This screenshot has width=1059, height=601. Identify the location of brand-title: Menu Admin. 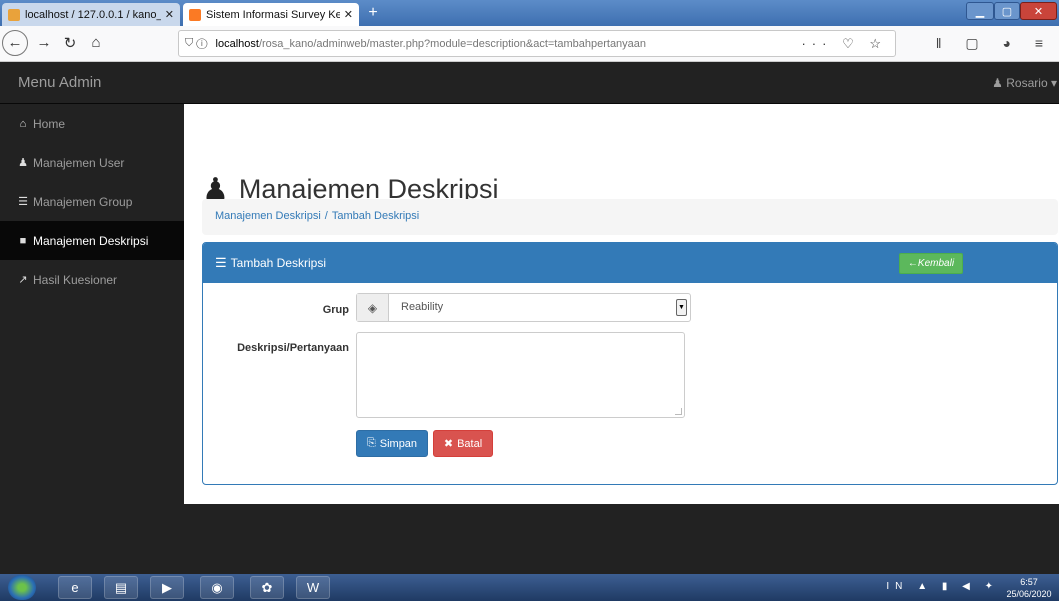
(59, 82).